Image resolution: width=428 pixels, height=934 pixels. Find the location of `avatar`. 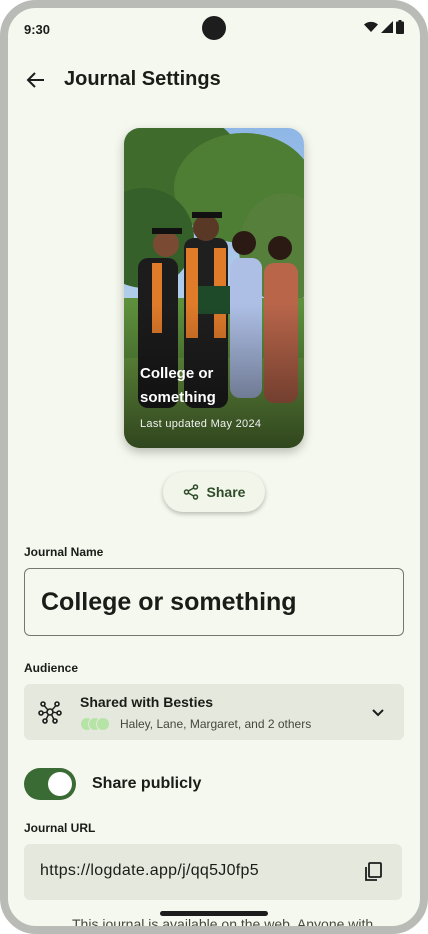

avatar is located at coordinates (103, 724).